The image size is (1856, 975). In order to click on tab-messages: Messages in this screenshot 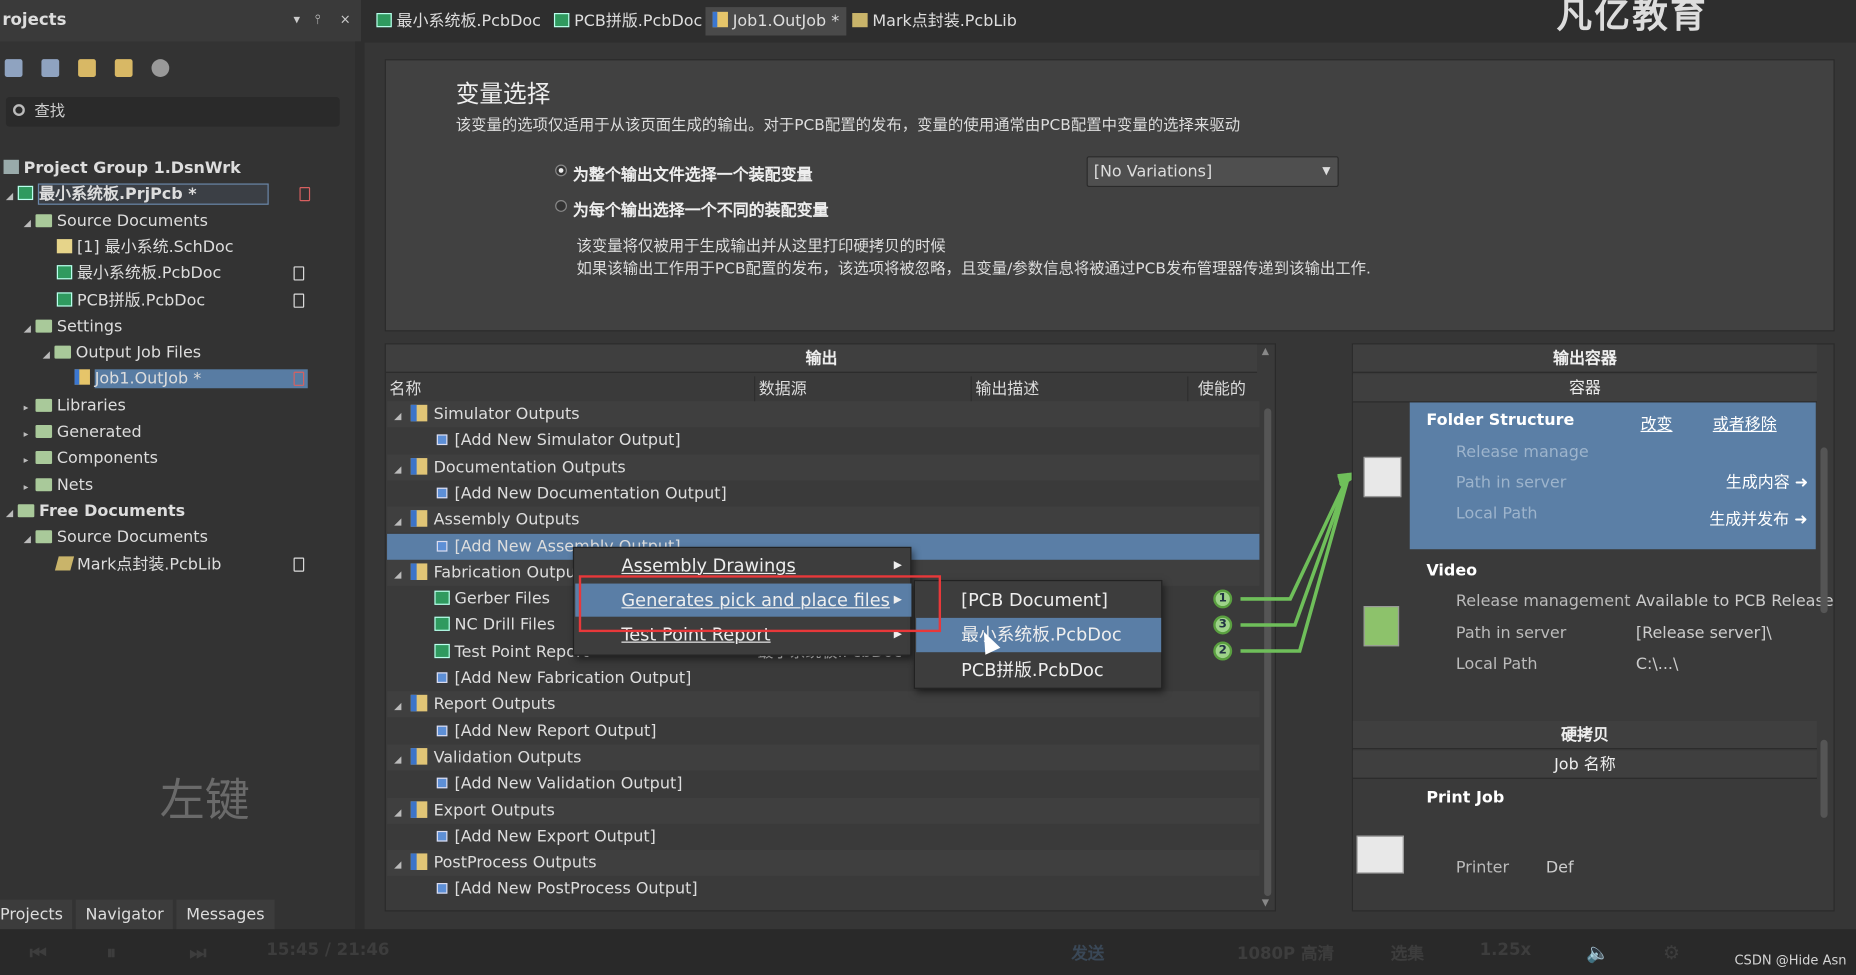, I will do `click(225, 915)`.